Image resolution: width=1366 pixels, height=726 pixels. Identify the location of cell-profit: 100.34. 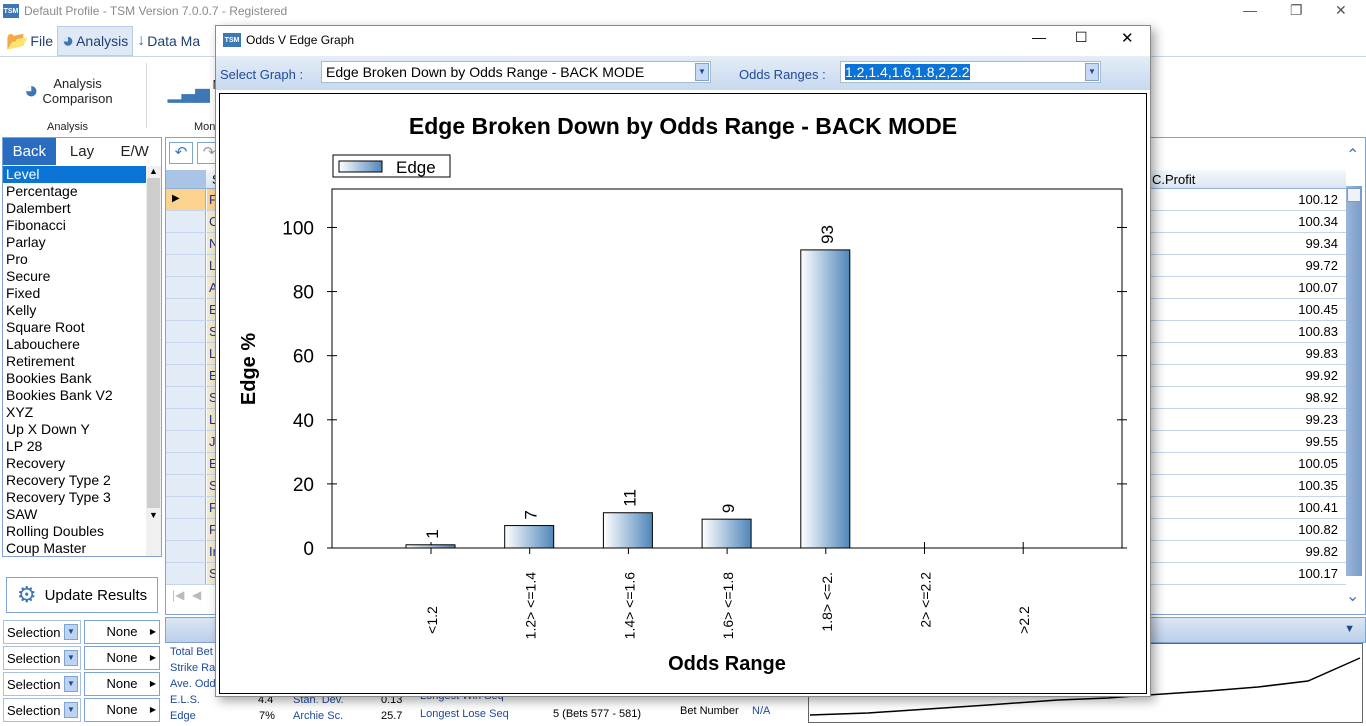
(1318, 221).